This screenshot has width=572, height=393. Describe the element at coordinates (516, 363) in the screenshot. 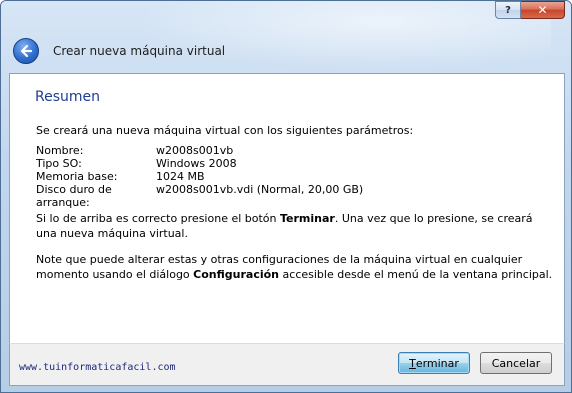

I see `cancel-button: Cancelar` at that location.